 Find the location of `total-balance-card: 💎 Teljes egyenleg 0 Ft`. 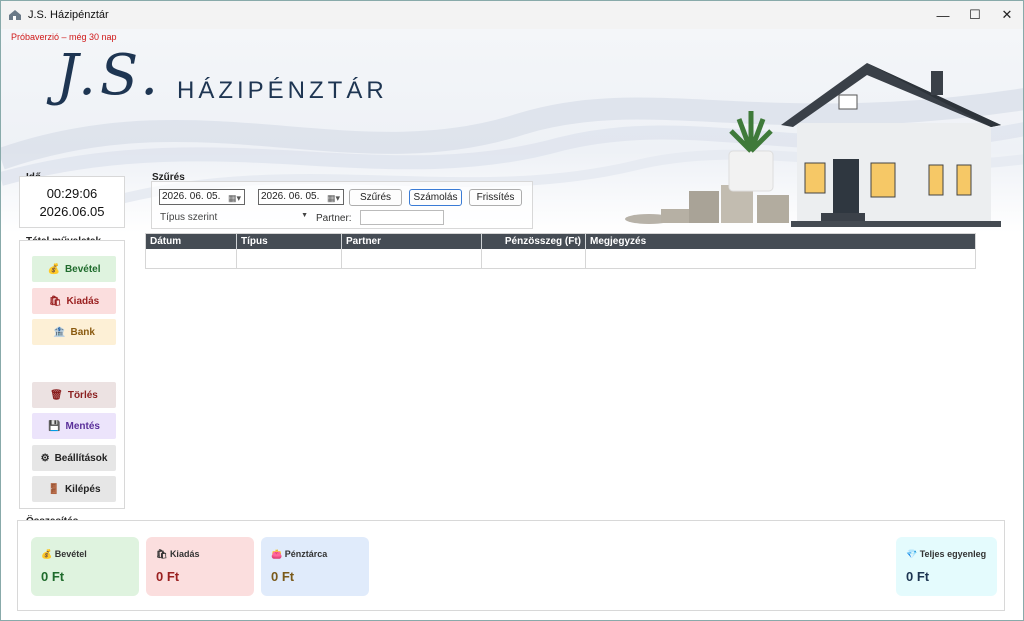

total-balance-card: 💎 Teljes egyenleg 0 Ft is located at coordinates (946, 566).